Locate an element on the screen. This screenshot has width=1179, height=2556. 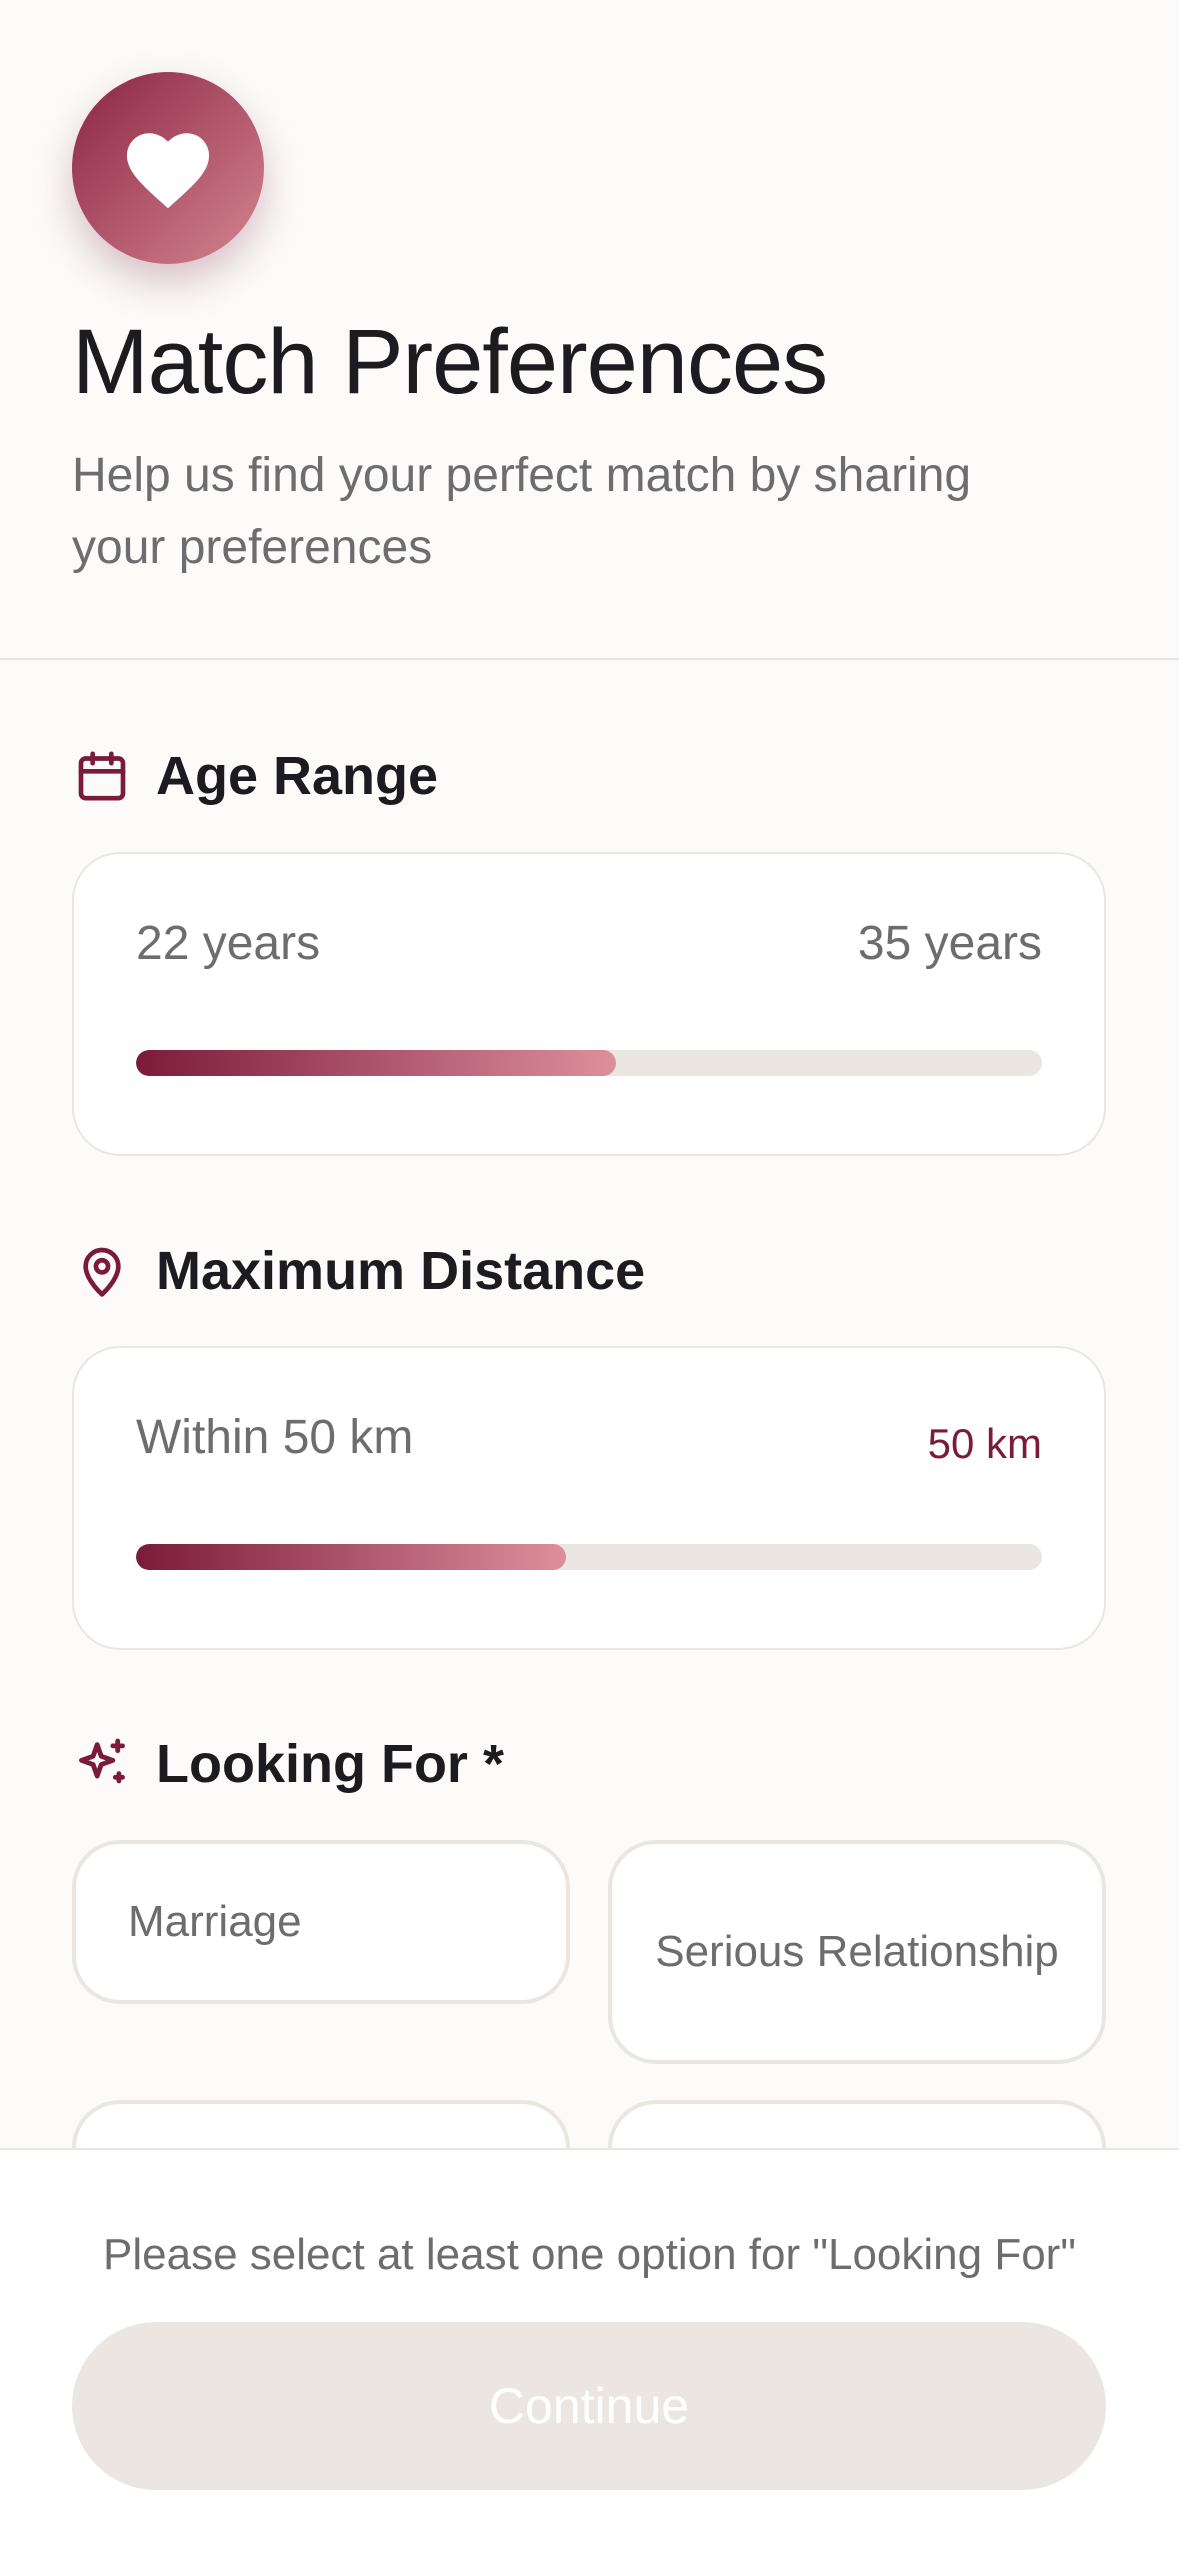
calendar-icon is located at coordinates (102, 776).